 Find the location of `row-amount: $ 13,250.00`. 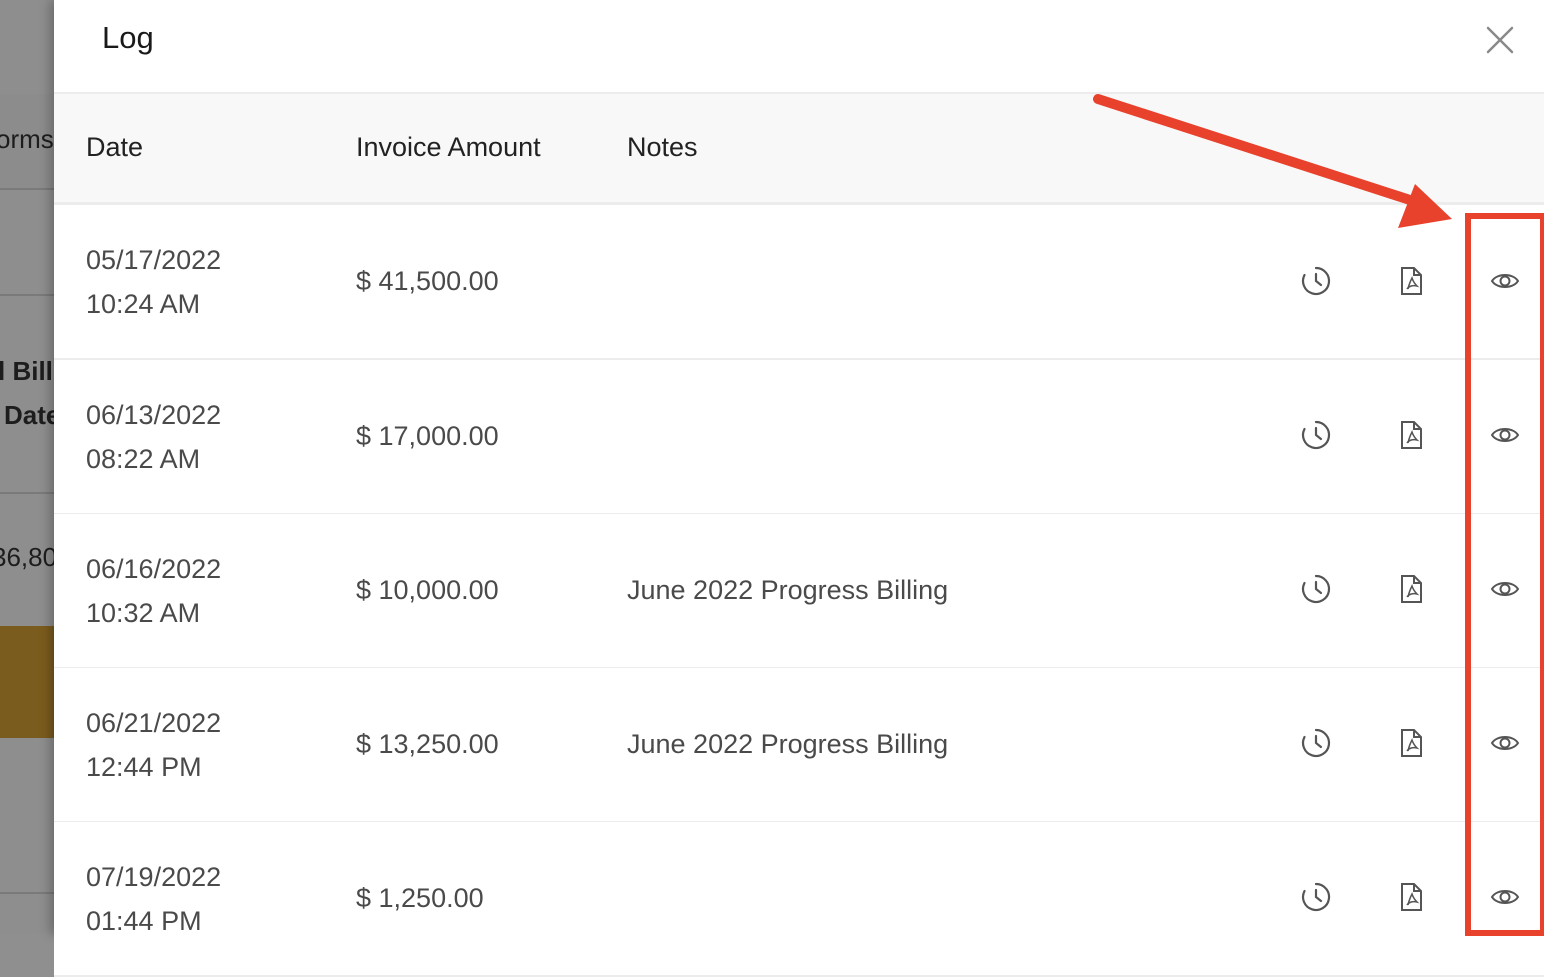

row-amount: $ 13,250.00 is located at coordinates (427, 744).